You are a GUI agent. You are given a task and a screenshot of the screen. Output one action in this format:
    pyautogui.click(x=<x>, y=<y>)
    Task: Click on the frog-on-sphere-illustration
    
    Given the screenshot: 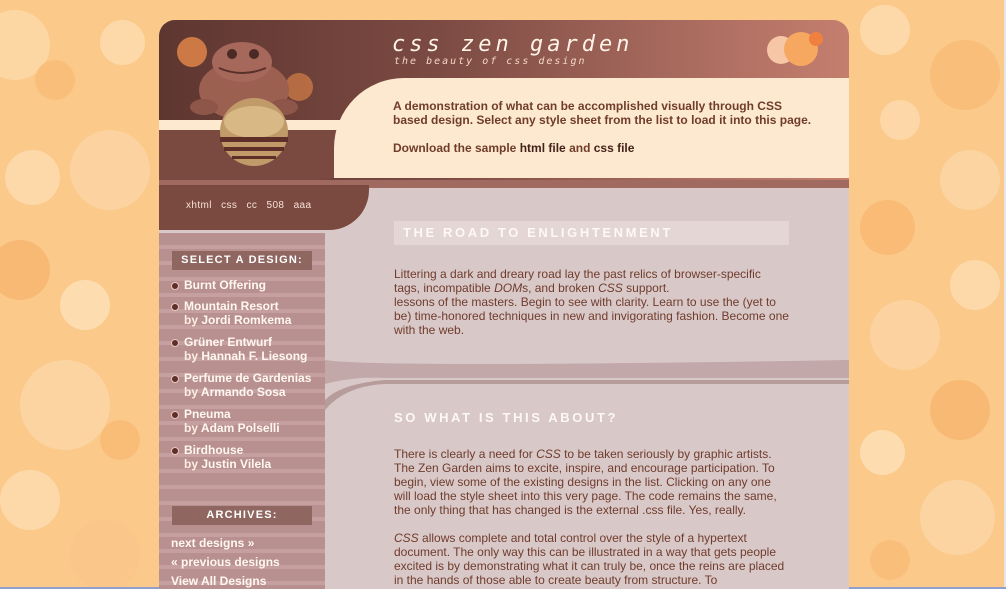 What is the action you would take?
    pyautogui.click(x=245, y=101)
    